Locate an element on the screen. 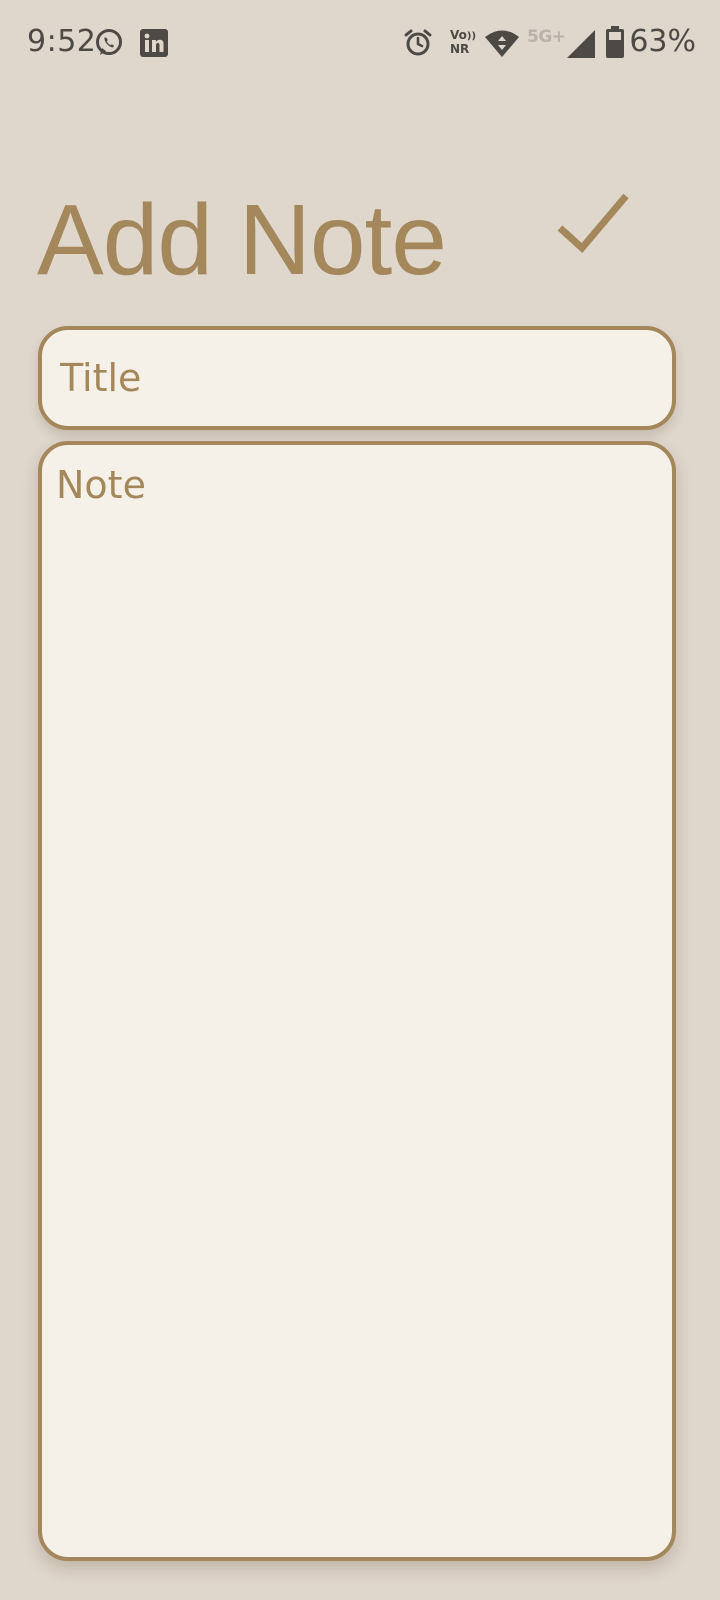  alarm-icon is located at coordinates (418, 42).